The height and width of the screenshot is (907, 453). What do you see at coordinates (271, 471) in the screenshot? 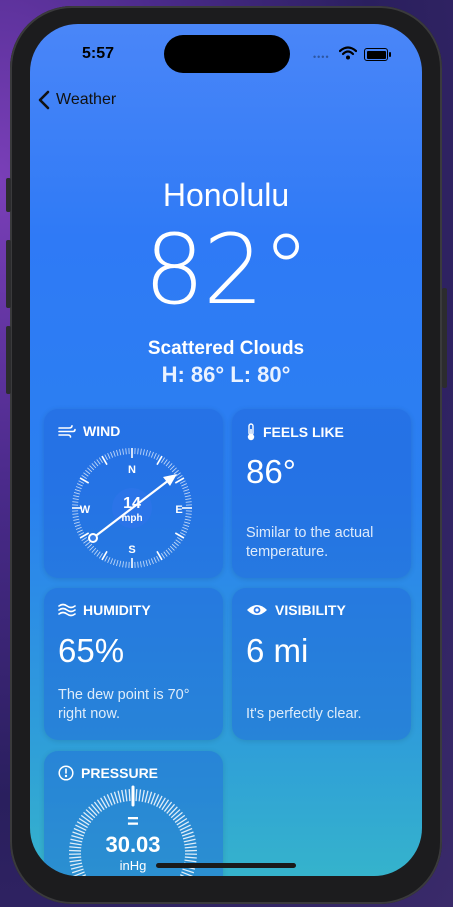
I see `feels-like-value: 86°` at bounding box center [271, 471].